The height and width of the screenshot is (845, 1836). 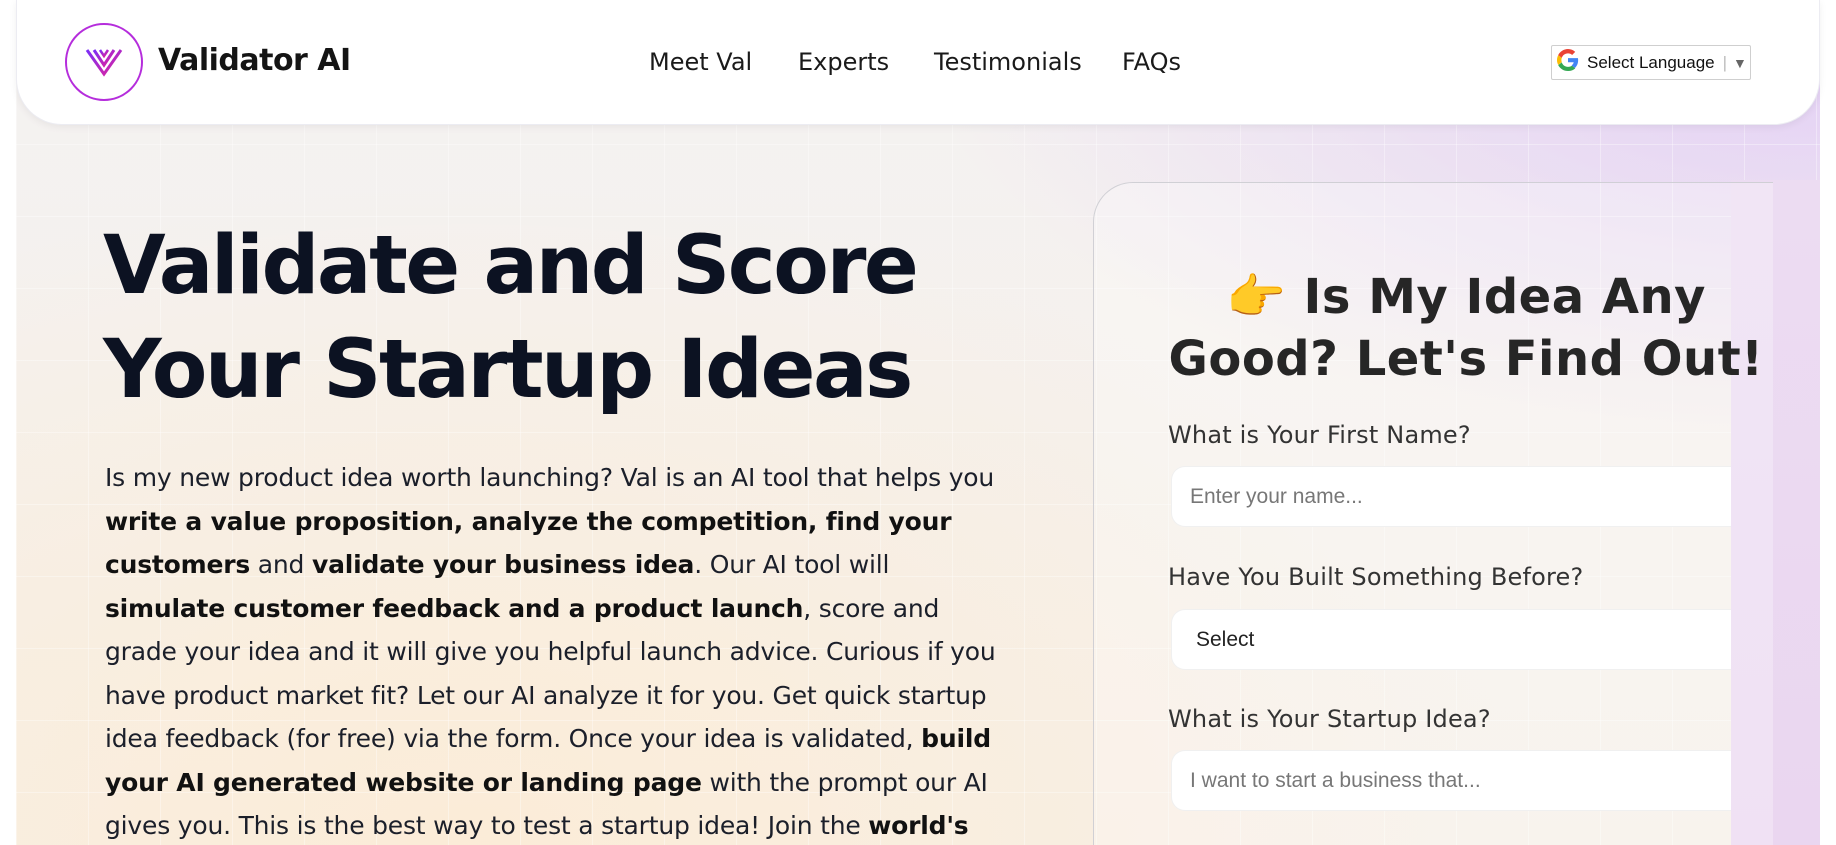 I want to click on nav-experts: Experts, so click(x=843, y=62).